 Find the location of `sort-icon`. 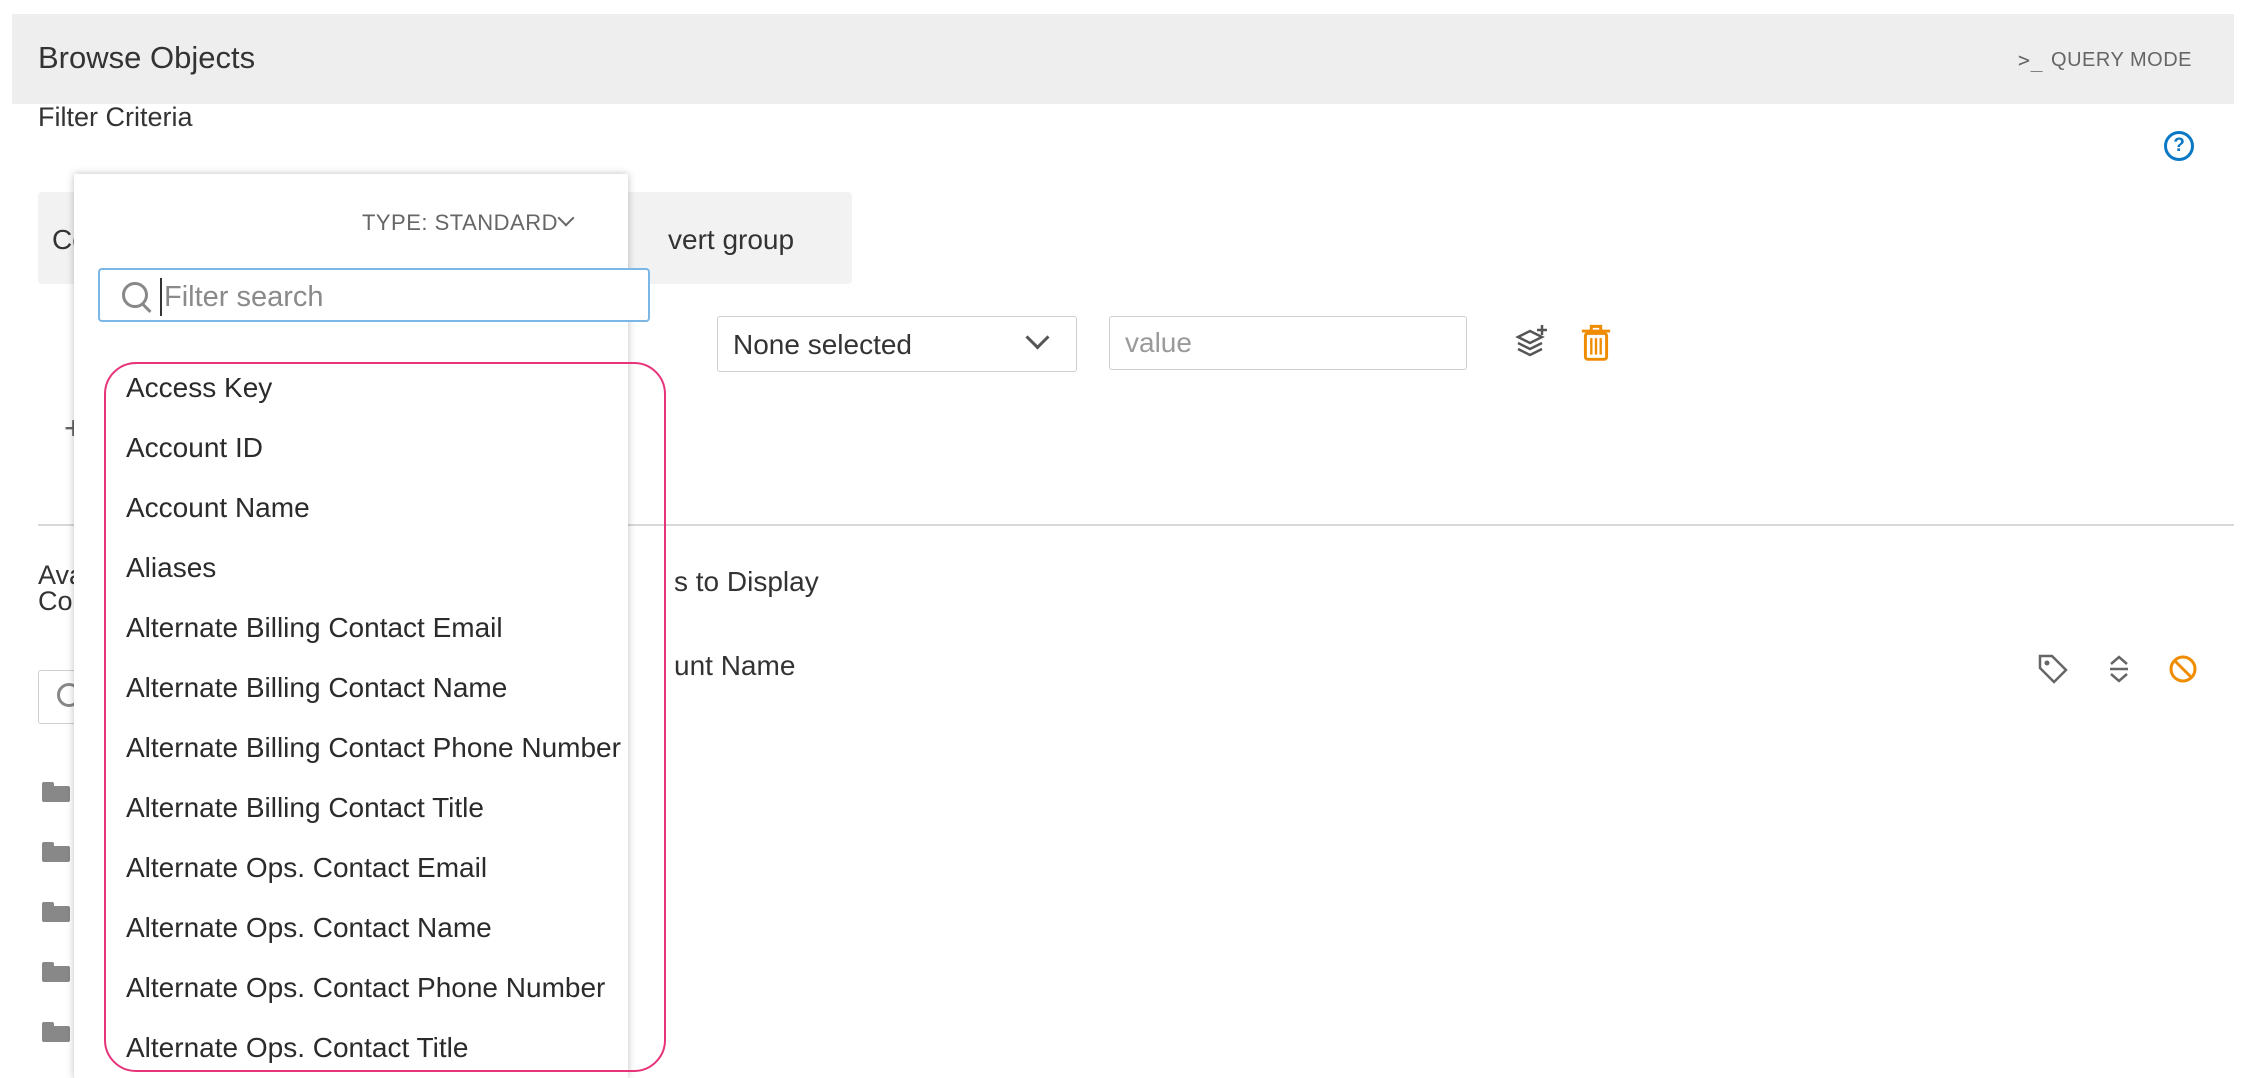

sort-icon is located at coordinates (2119, 669).